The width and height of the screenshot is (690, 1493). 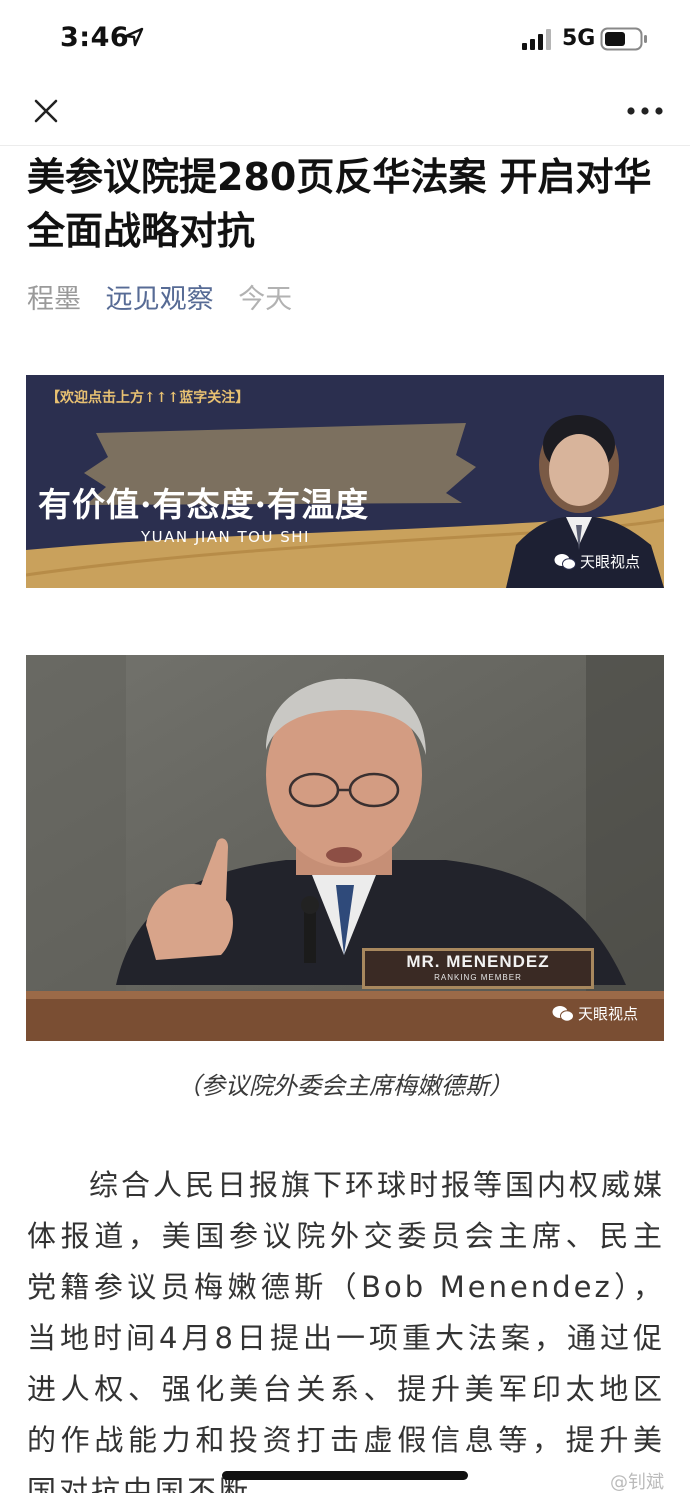 What do you see at coordinates (536, 39) in the screenshot?
I see `signal-icon` at bounding box center [536, 39].